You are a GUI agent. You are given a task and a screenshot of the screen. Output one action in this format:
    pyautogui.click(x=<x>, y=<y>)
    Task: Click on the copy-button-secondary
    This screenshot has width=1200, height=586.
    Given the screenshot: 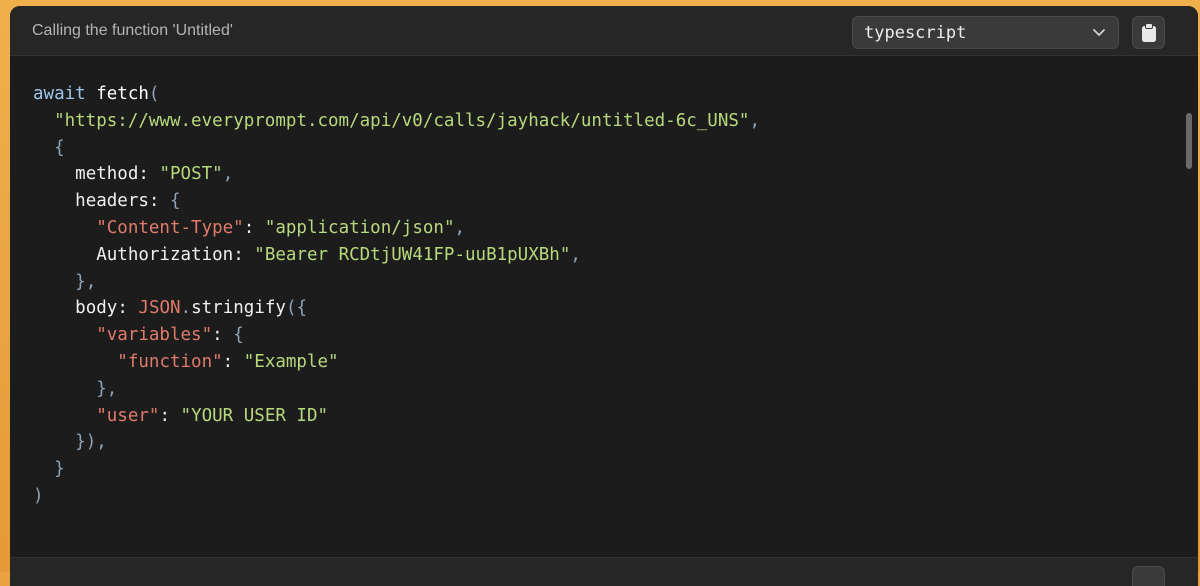 What is the action you would take?
    pyautogui.click(x=1148, y=576)
    